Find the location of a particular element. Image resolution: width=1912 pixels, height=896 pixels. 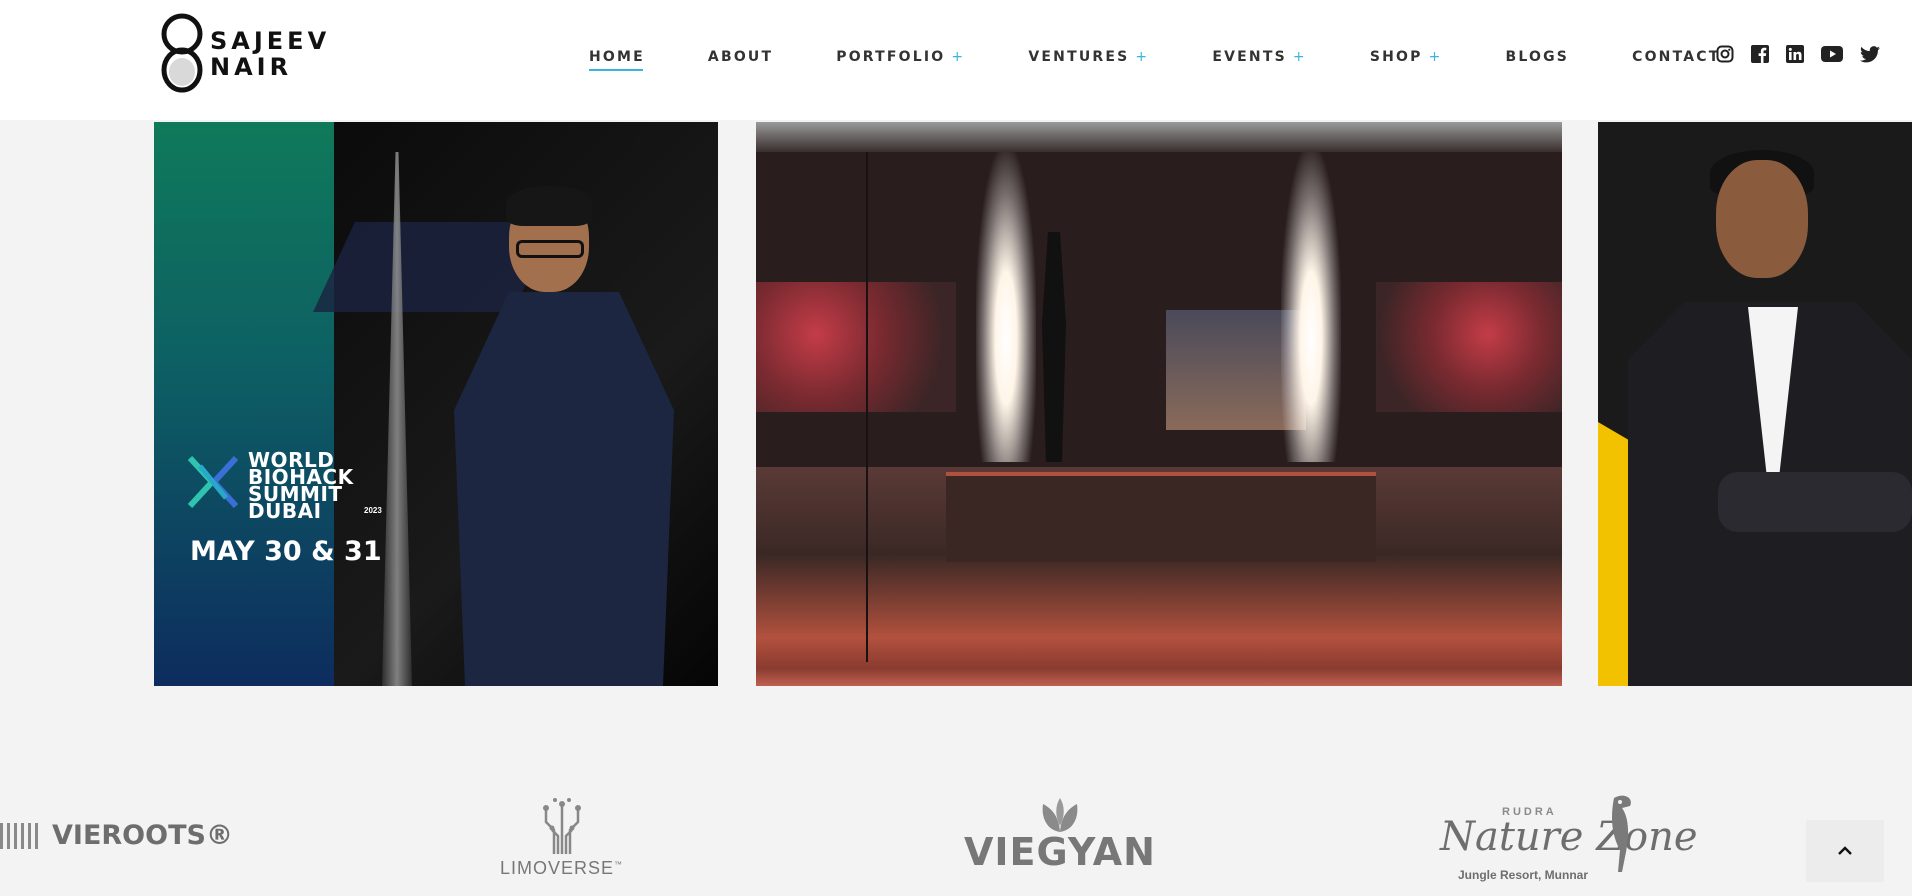

summit-title: WORLD BIOHACK SUMMIT DUBAI is located at coordinates (301, 485).